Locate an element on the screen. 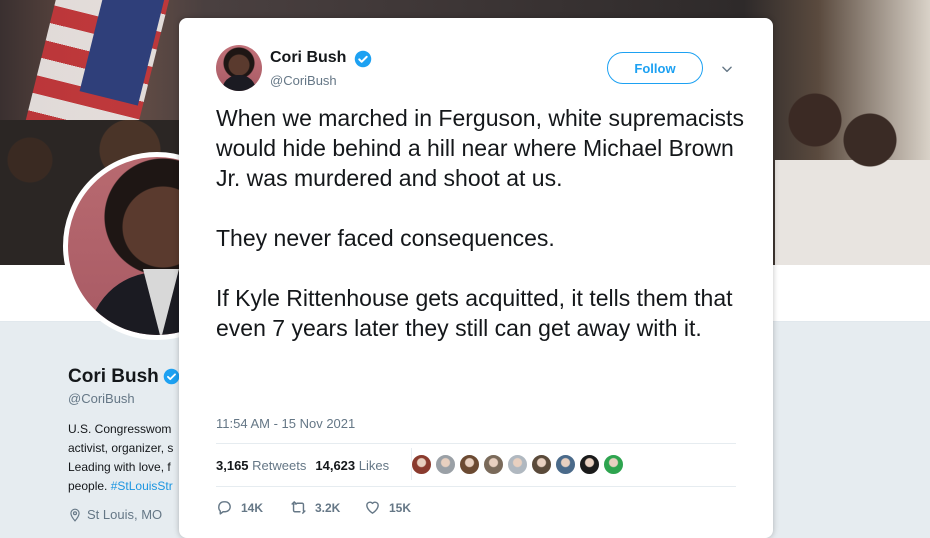  retweets-label: Retweets is located at coordinates (279, 465).